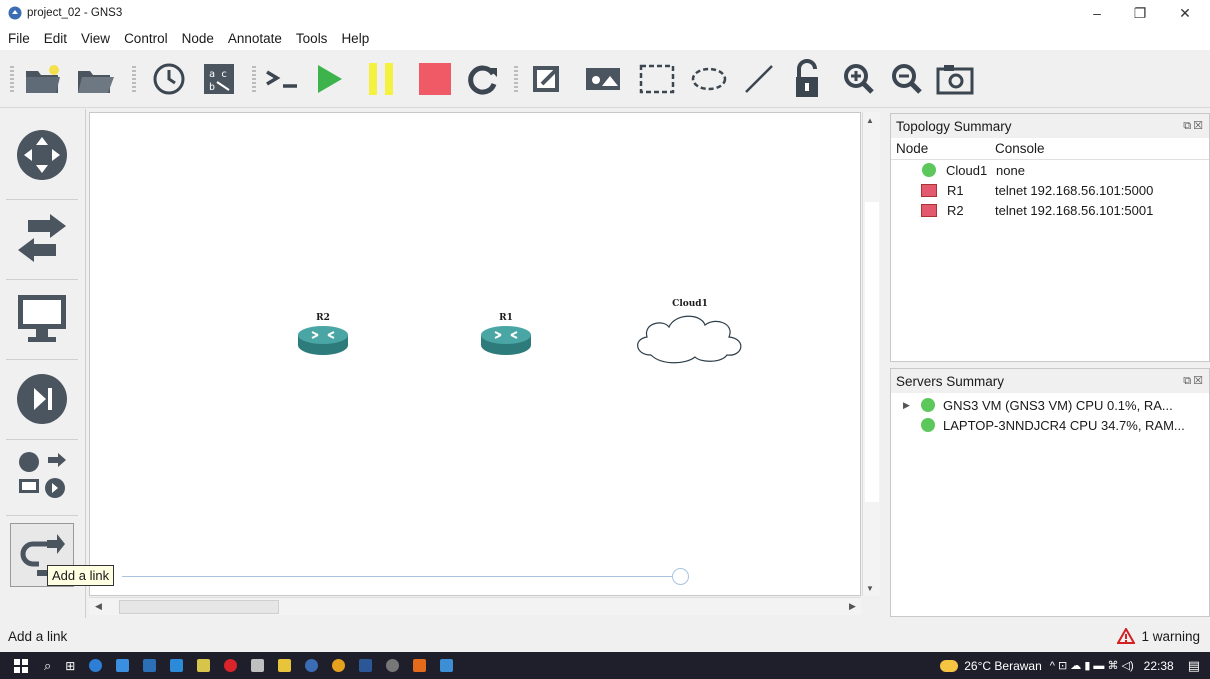 The height and width of the screenshot is (679, 1210). Describe the element at coordinates (955, 79) in the screenshot. I see `screenshot-icon` at that location.